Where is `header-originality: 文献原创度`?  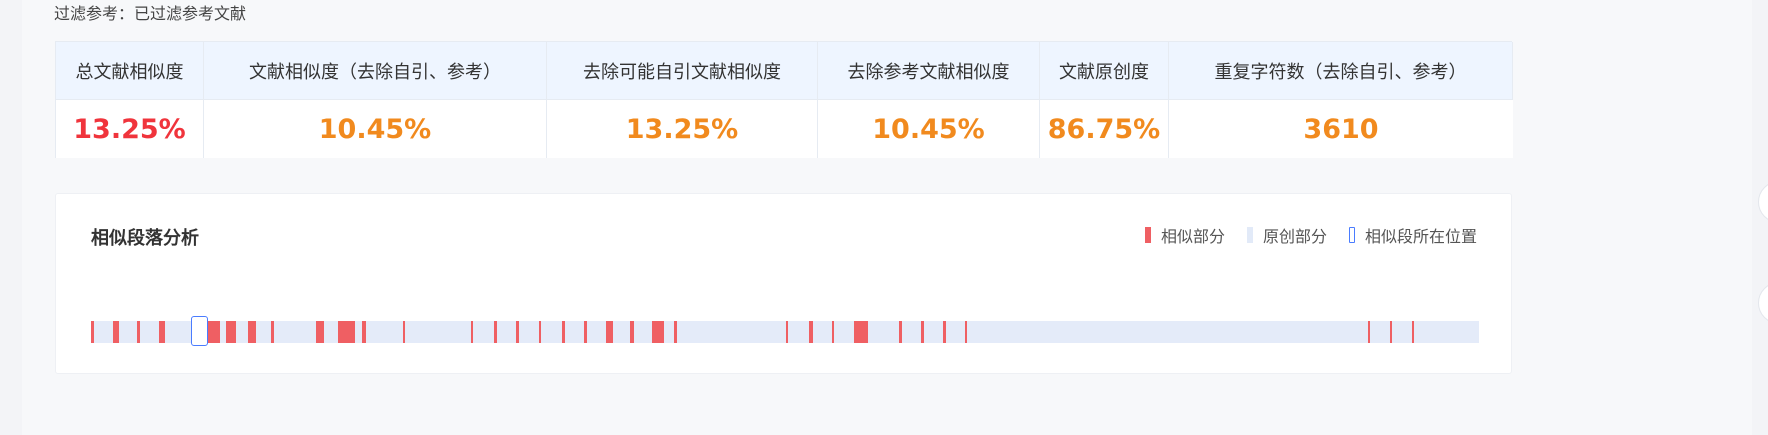
header-originality: 文献原创度 is located at coordinates (1104, 71).